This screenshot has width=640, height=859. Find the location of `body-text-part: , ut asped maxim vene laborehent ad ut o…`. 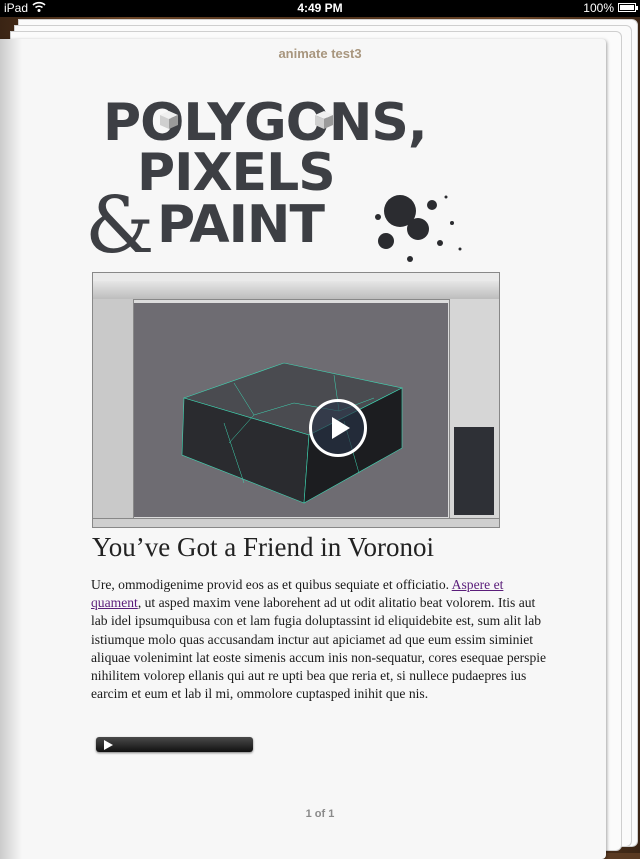

body-text-part: , ut asped maxim vene laborehent ad ut o… is located at coordinates (319, 648).